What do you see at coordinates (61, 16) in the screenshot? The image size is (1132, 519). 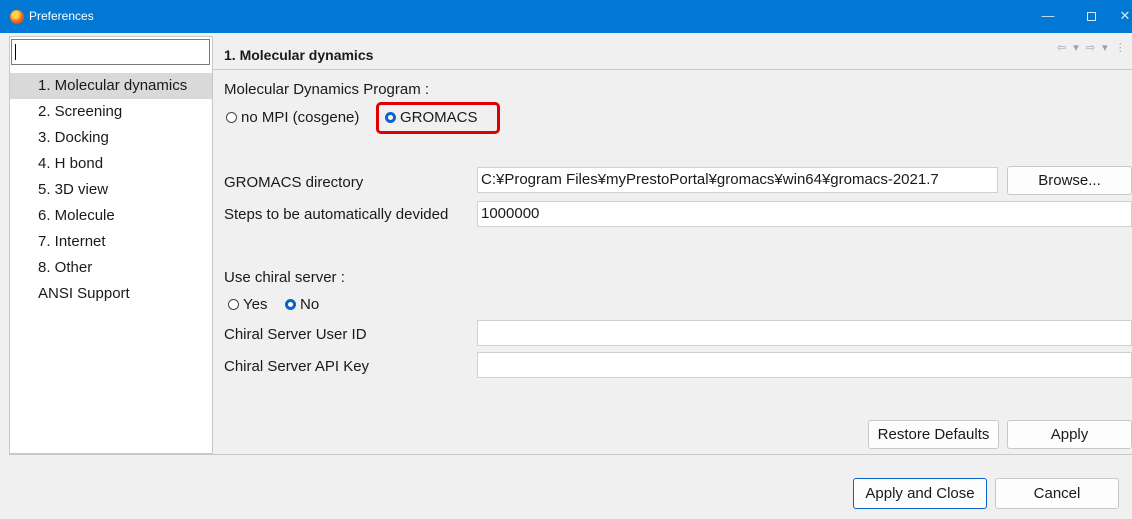 I see `window-title: Preferences` at bounding box center [61, 16].